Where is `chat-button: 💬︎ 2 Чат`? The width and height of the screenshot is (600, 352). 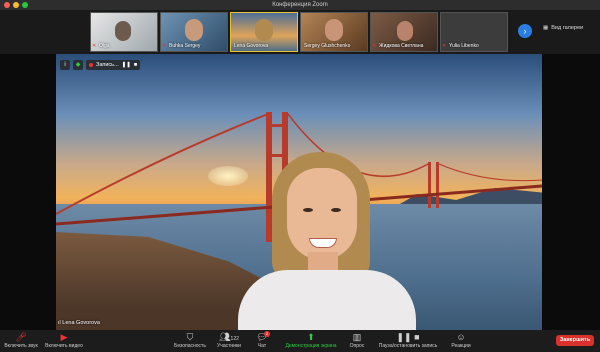 chat-button: 💬︎ 2 Чат is located at coordinates (262, 340).